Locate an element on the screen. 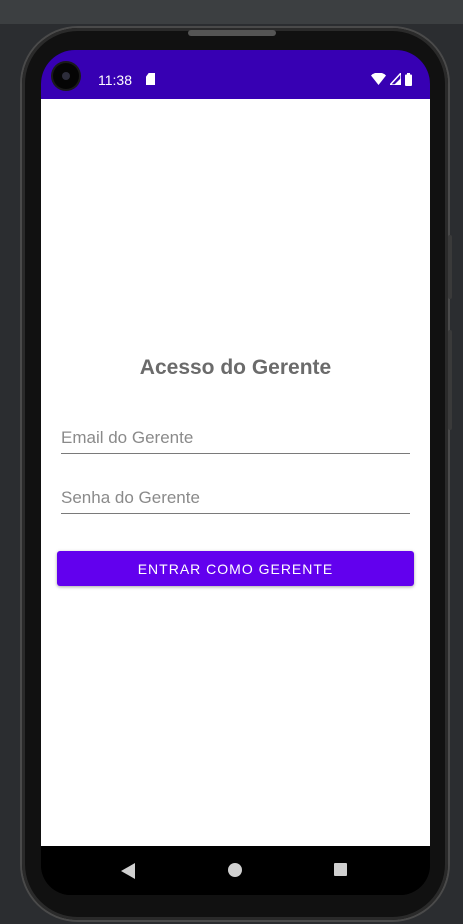 The height and width of the screenshot is (924, 463). home-icon is located at coordinates (235, 870).